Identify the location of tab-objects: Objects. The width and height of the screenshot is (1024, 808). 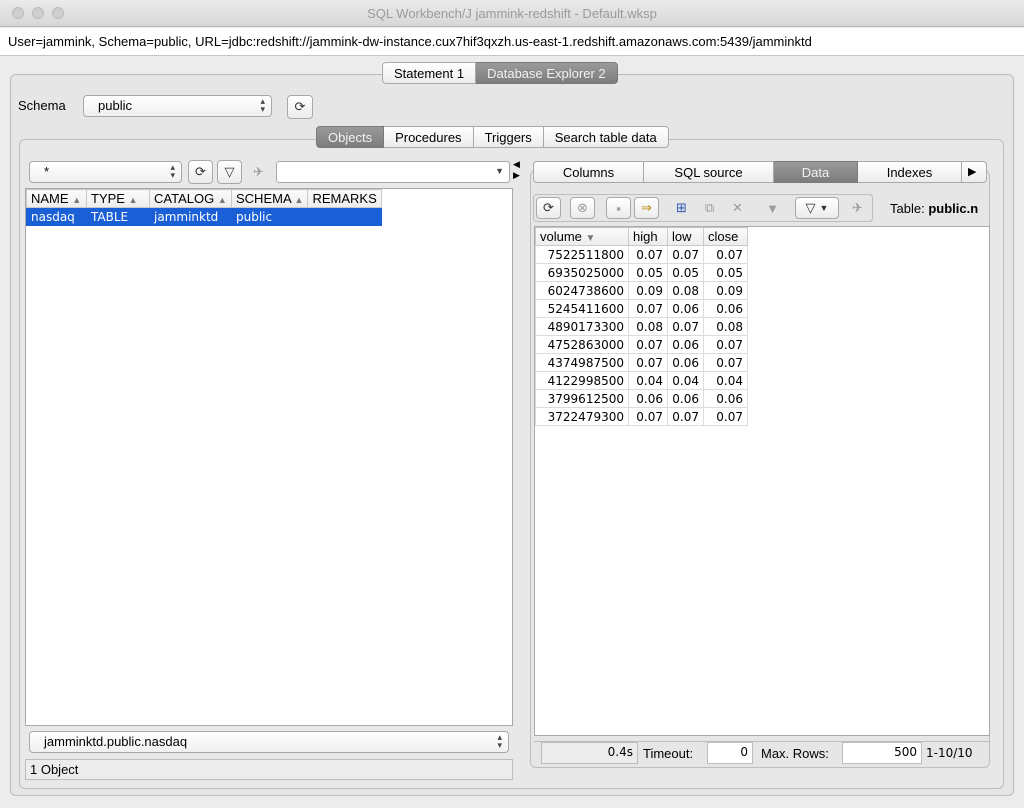
(350, 137).